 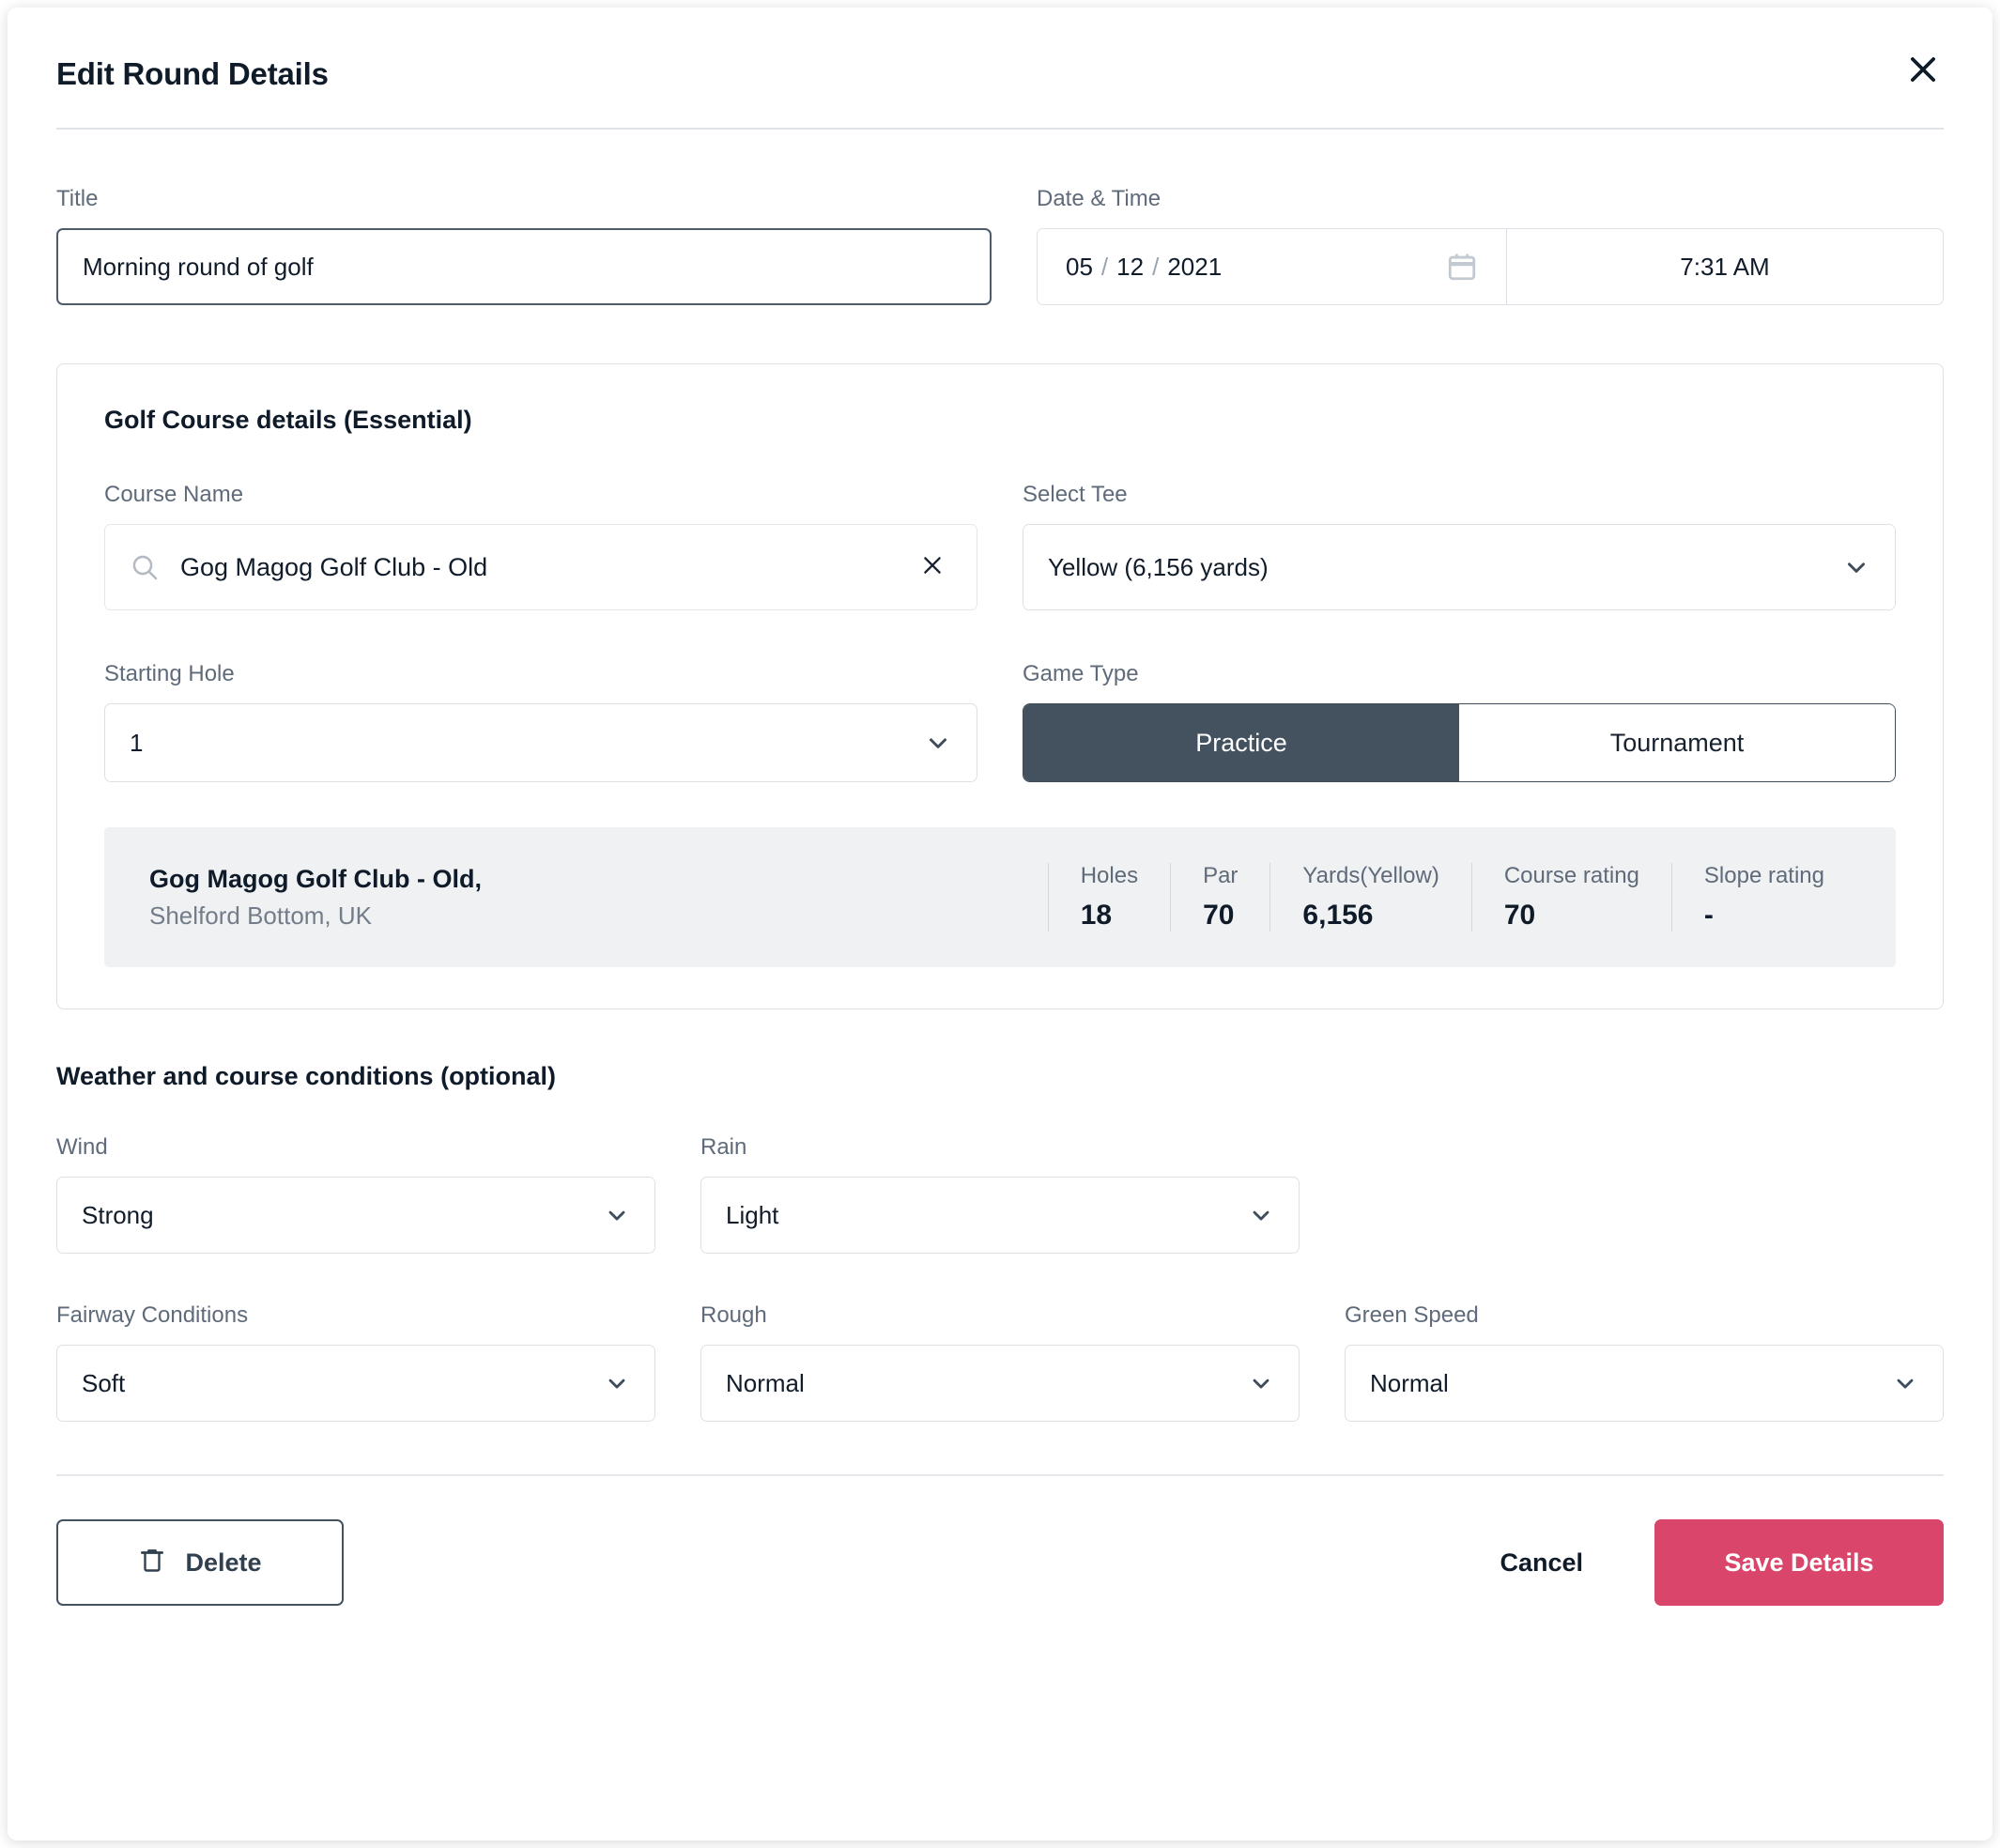 I want to click on title-field-group: Title Morning round of golf, so click(x=524, y=245).